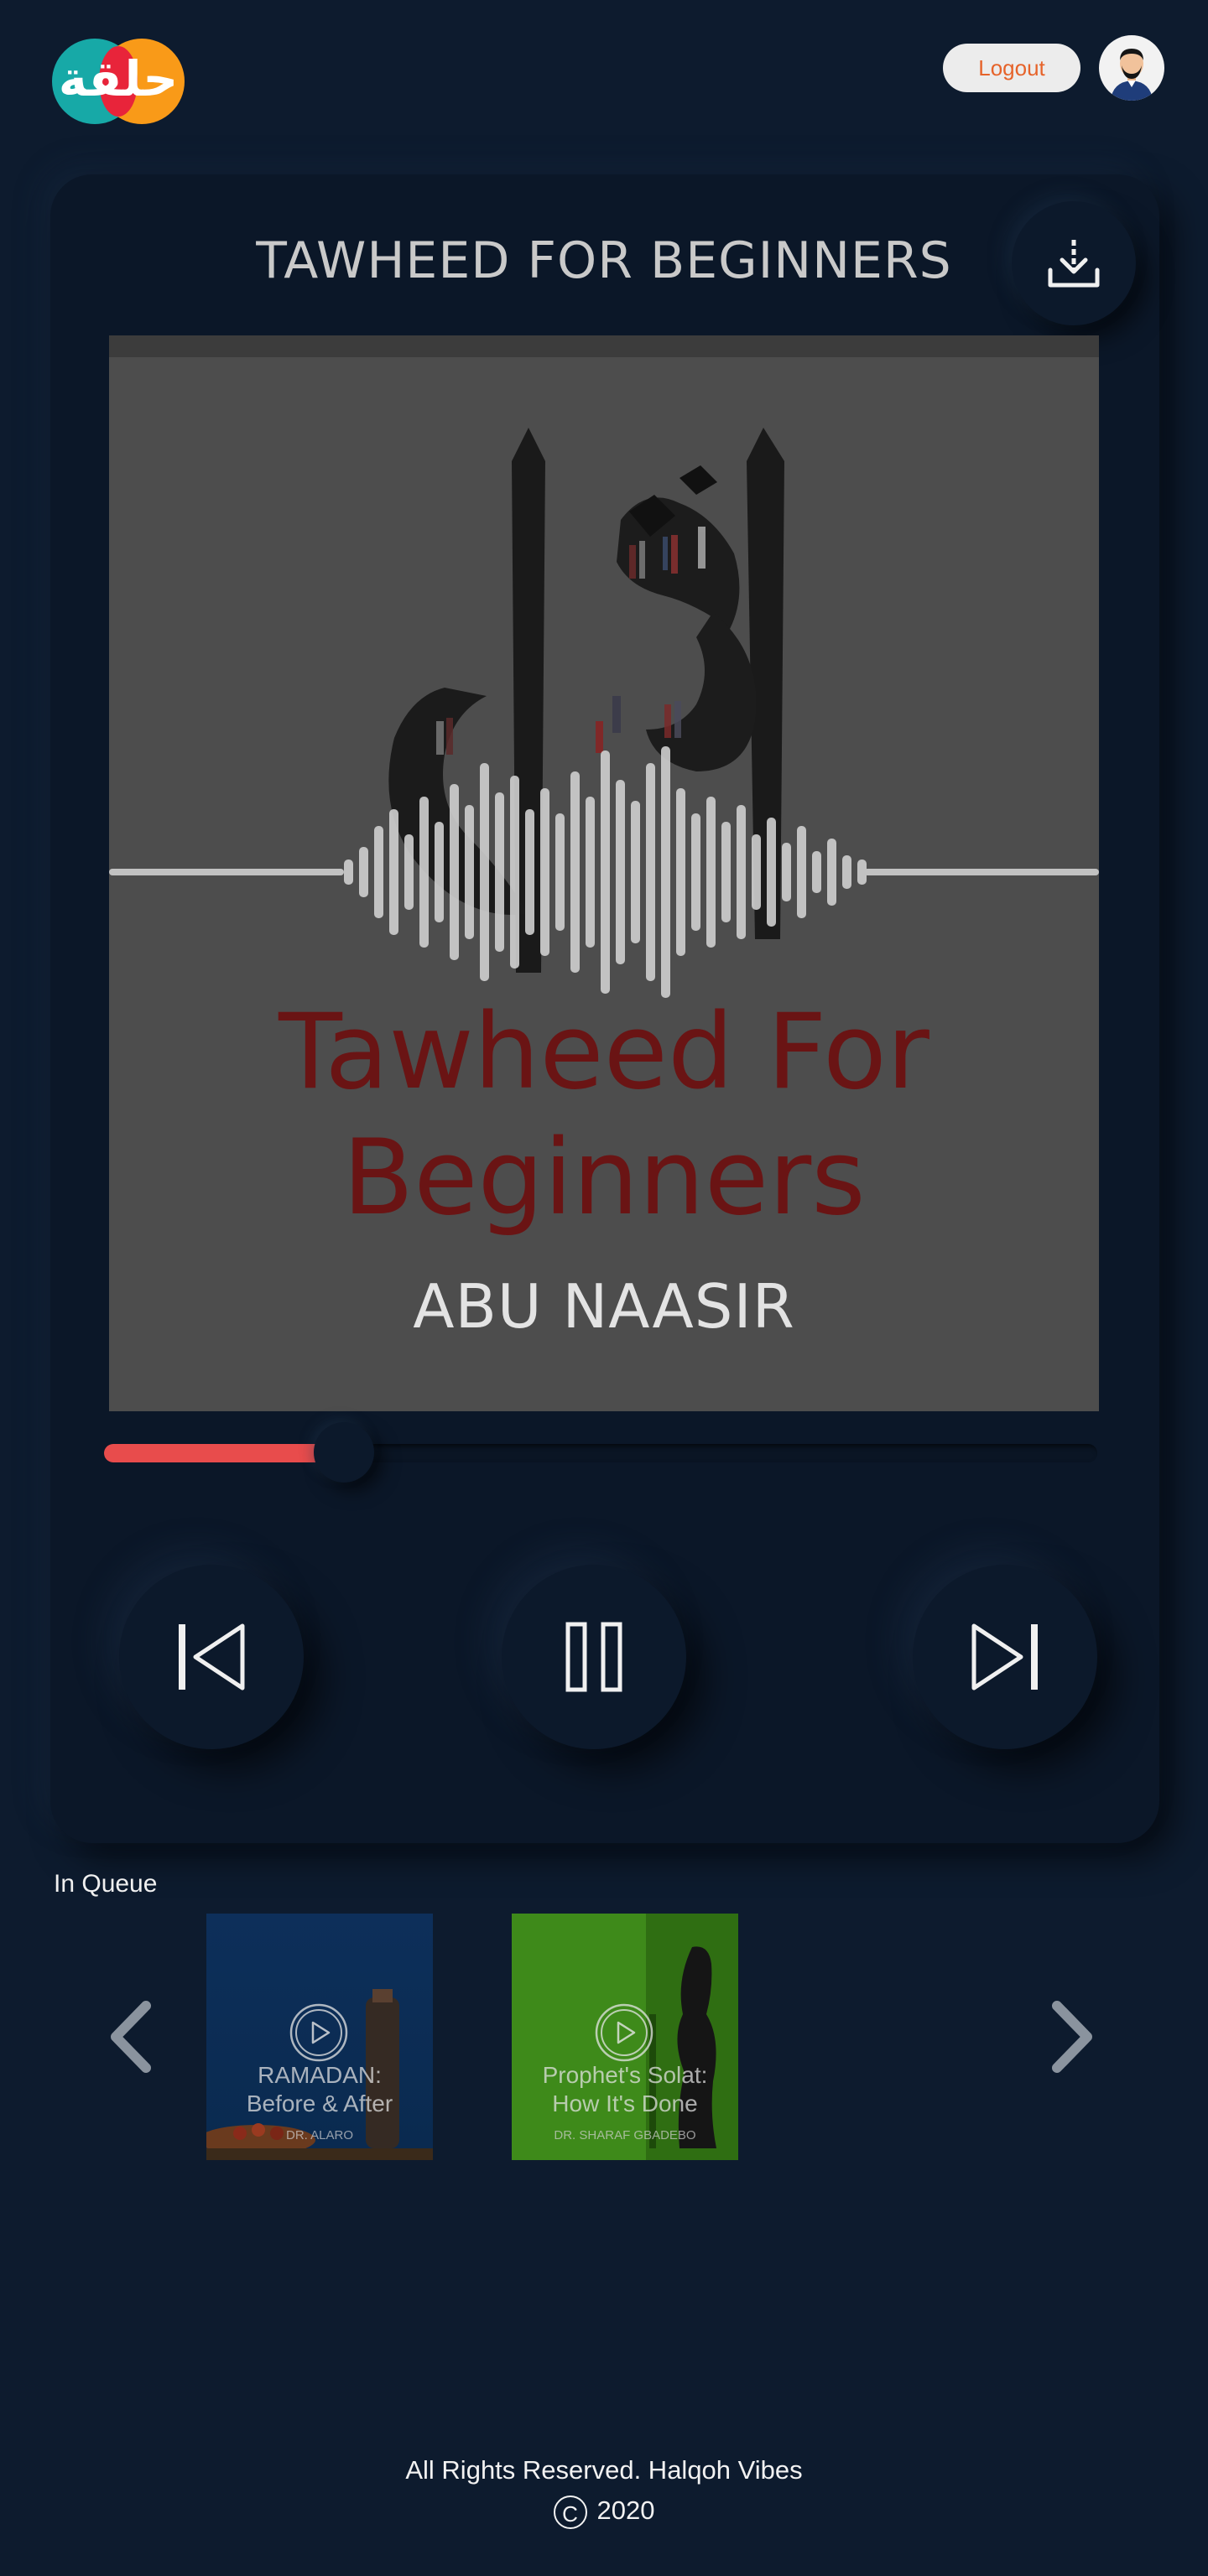  I want to click on next-button, so click(1005, 1657).